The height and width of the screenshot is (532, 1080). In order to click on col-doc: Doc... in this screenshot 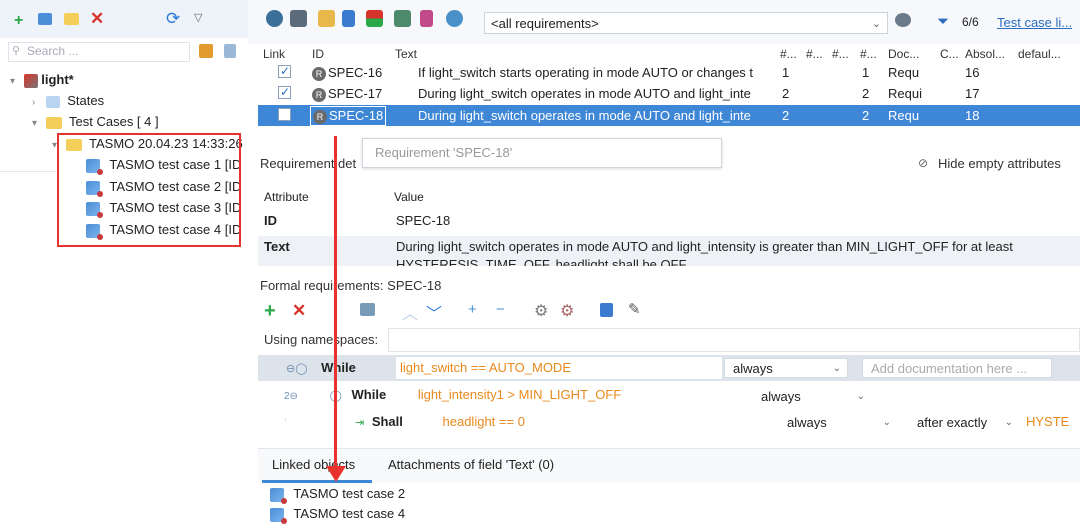, I will do `click(903, 54)`.